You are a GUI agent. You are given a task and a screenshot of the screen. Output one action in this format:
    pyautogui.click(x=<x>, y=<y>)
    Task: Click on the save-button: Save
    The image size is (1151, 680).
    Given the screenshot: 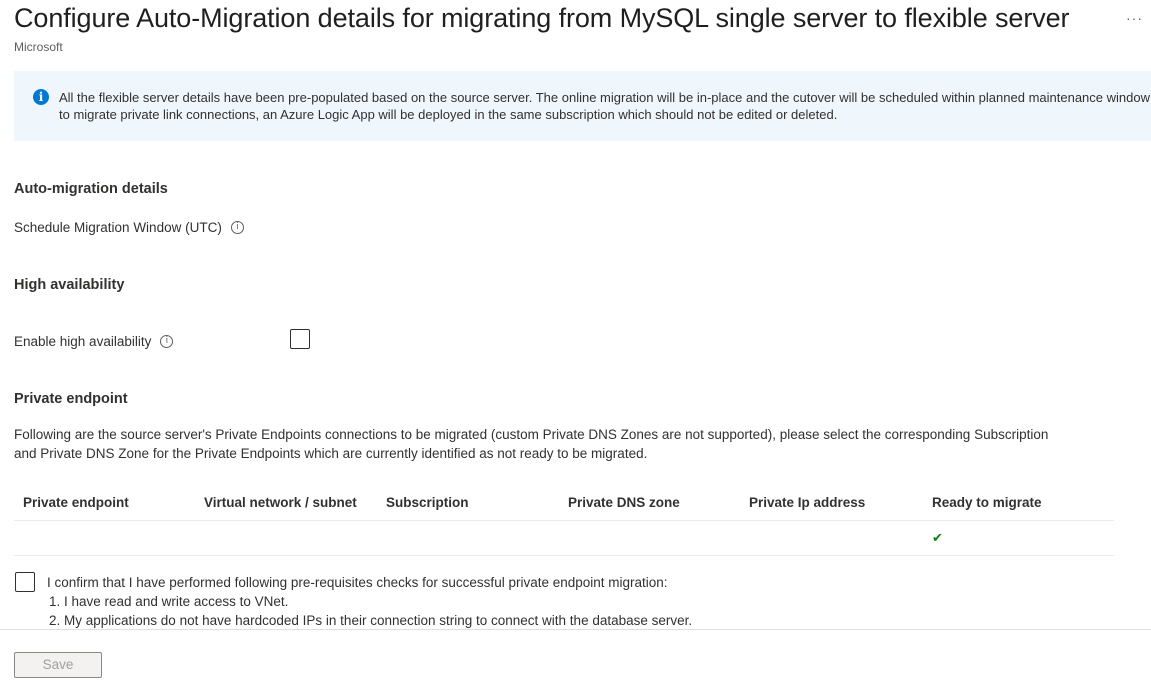 What is the action you would take?
    pyautogui.click(x=58, y=665)
    